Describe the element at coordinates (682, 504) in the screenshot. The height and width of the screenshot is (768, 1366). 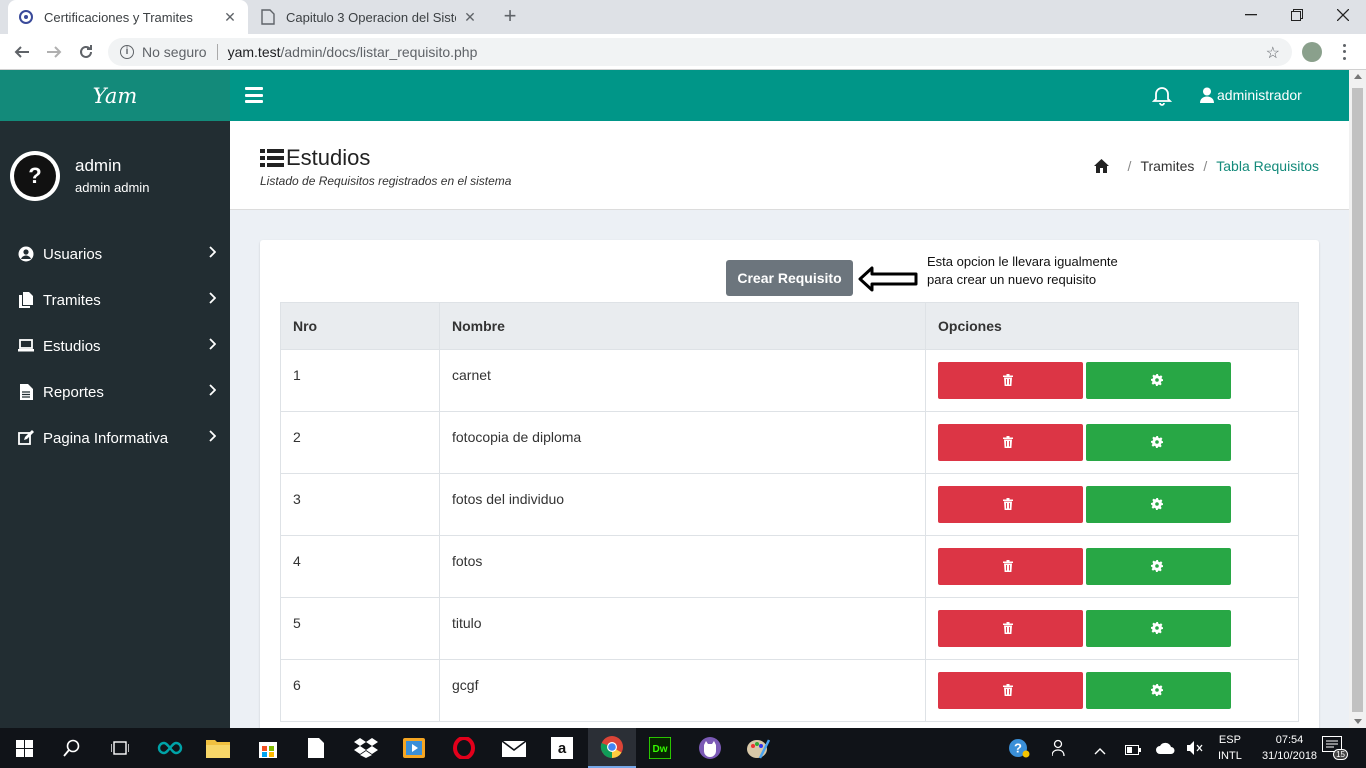
I see `row-name: fotos del individuo` at that location.